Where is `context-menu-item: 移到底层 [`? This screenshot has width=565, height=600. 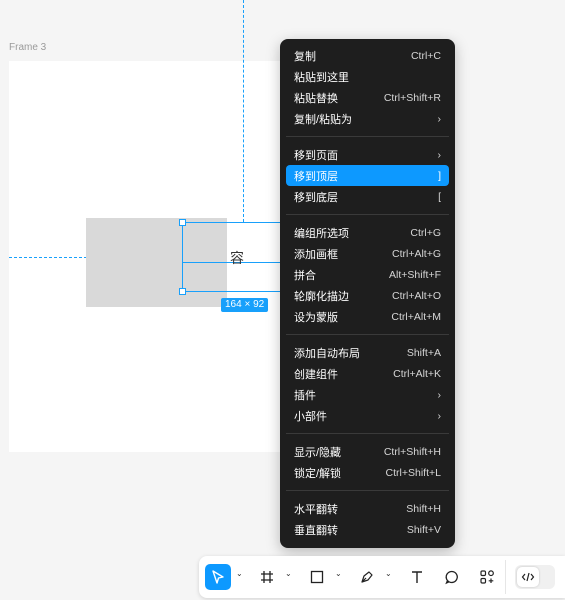 context-menu-item: 移到底层 [ is located at coordinates (367, 196).